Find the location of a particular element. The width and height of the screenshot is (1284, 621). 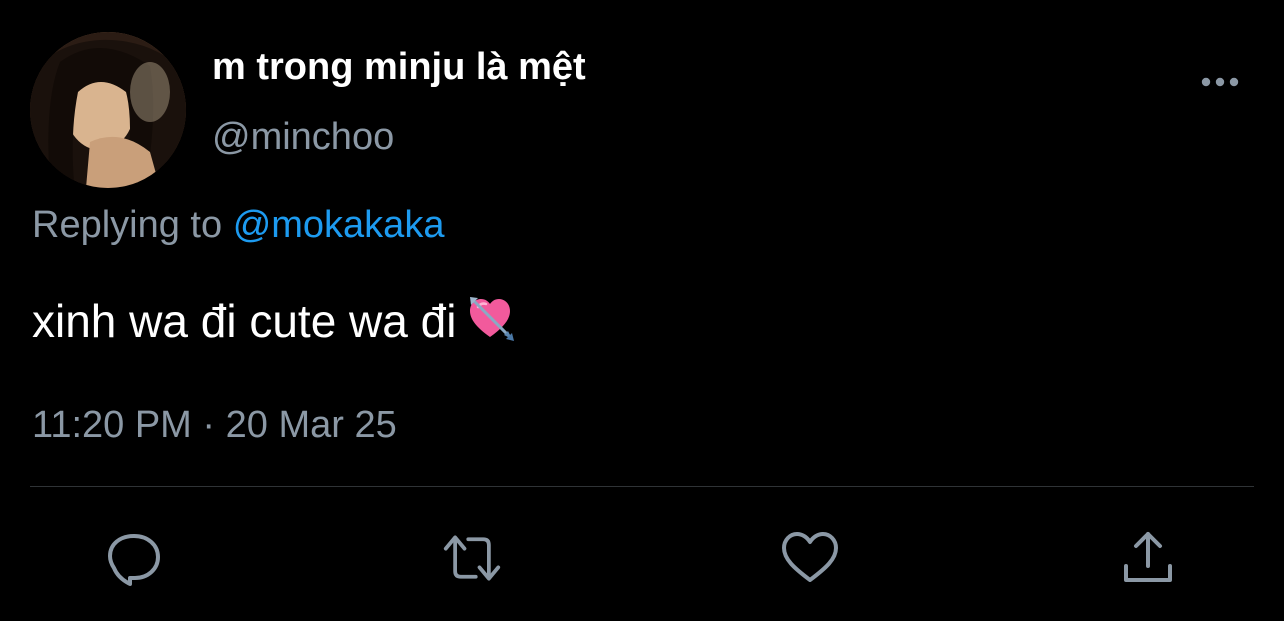

tweet-timestamp: 11:20 PM · 20 Mar 25 is located at coordinates (214, 425).